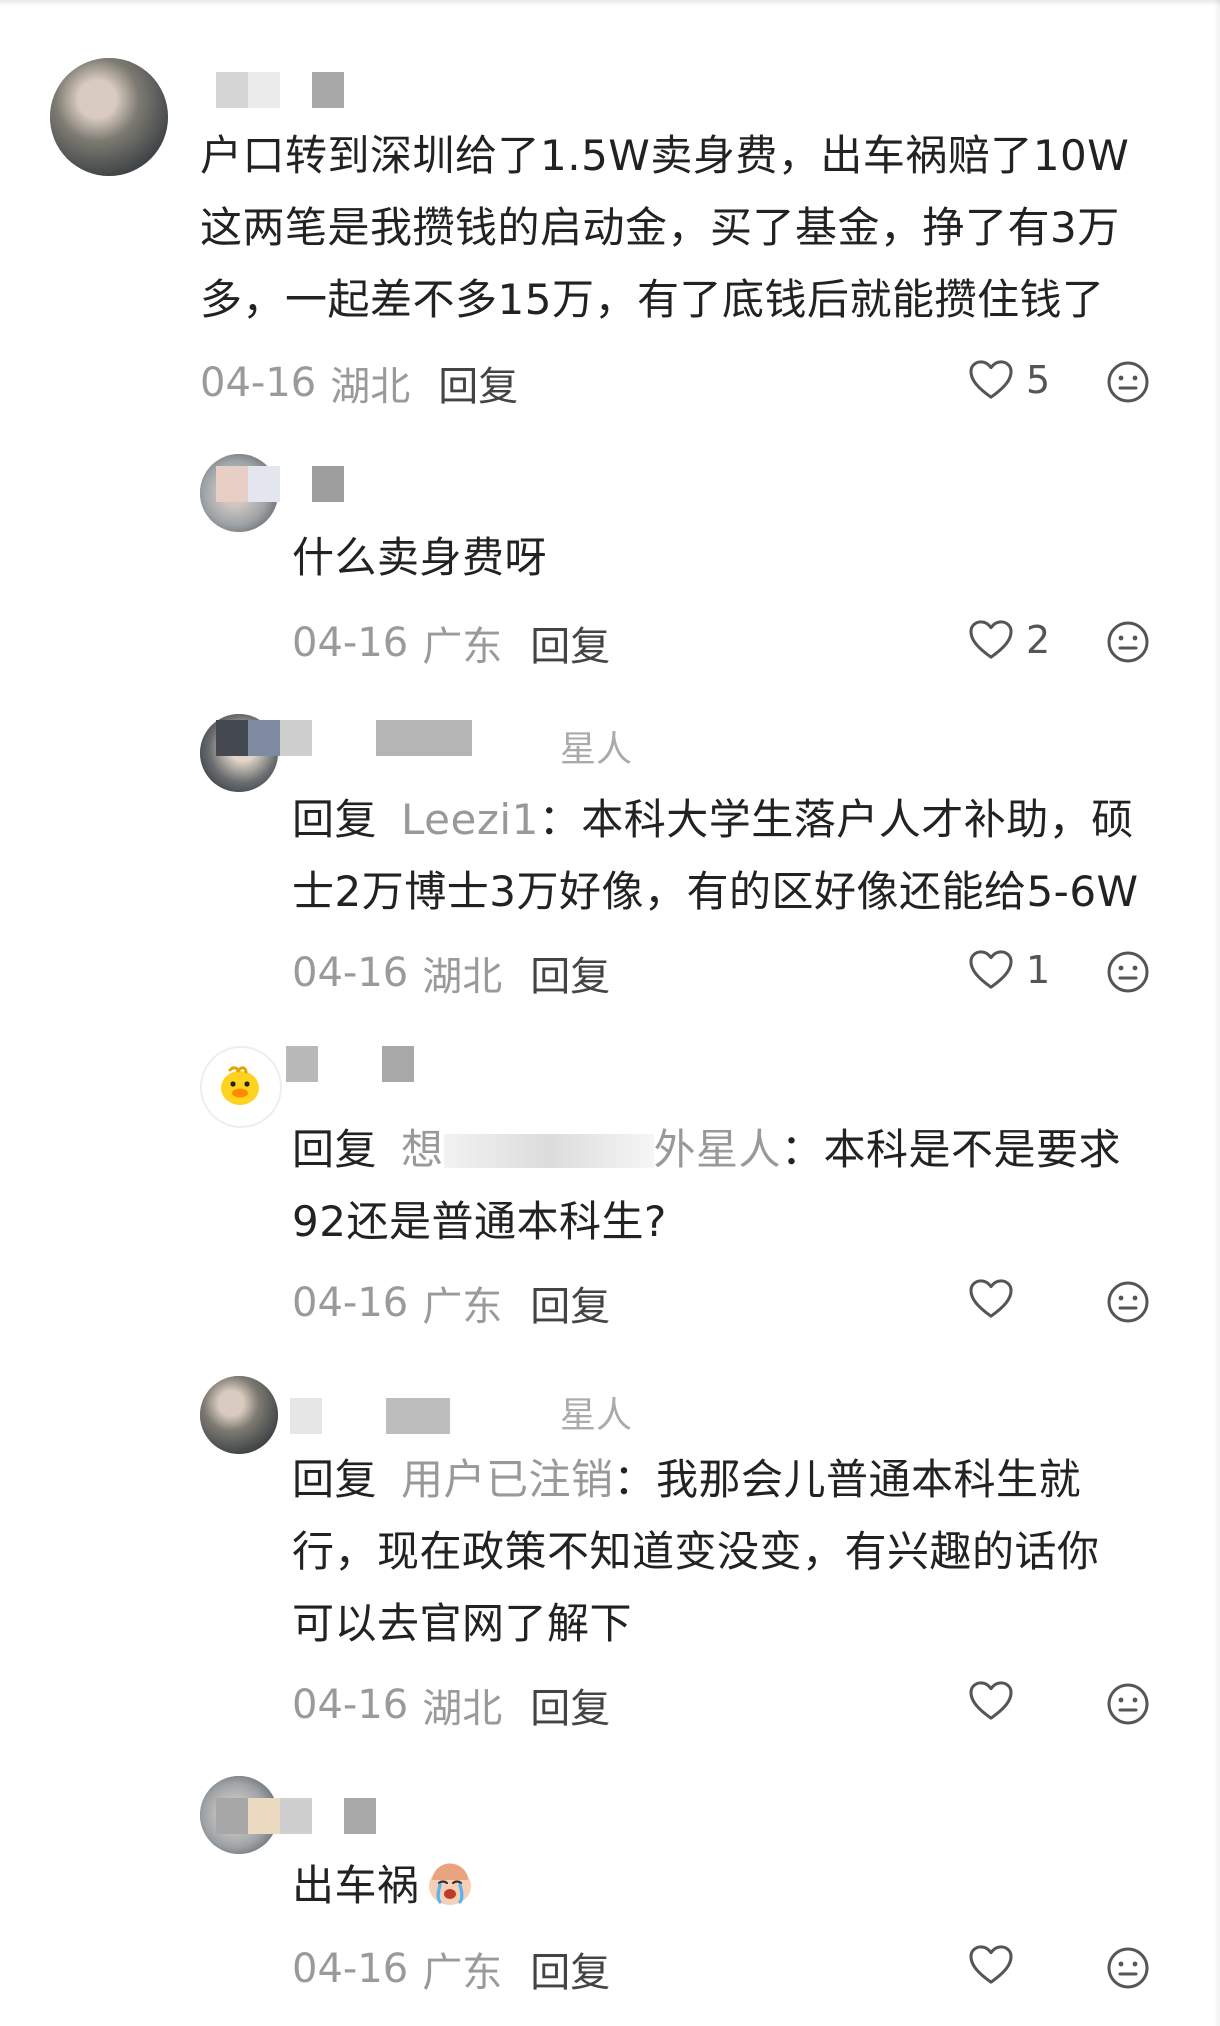 This screenshot has width=1220, height=2026. I want to click on reply-target-user: 想外星人, so click(591, 1149).